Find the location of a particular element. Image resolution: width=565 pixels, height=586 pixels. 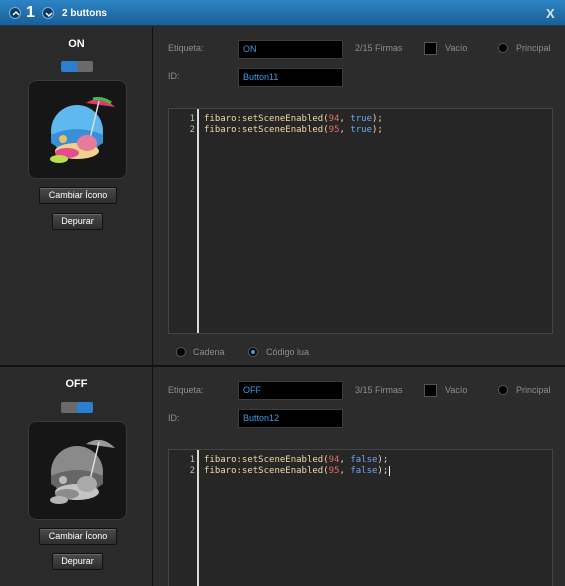

cadena-label: Cadena is located at coordinates (209, 352).